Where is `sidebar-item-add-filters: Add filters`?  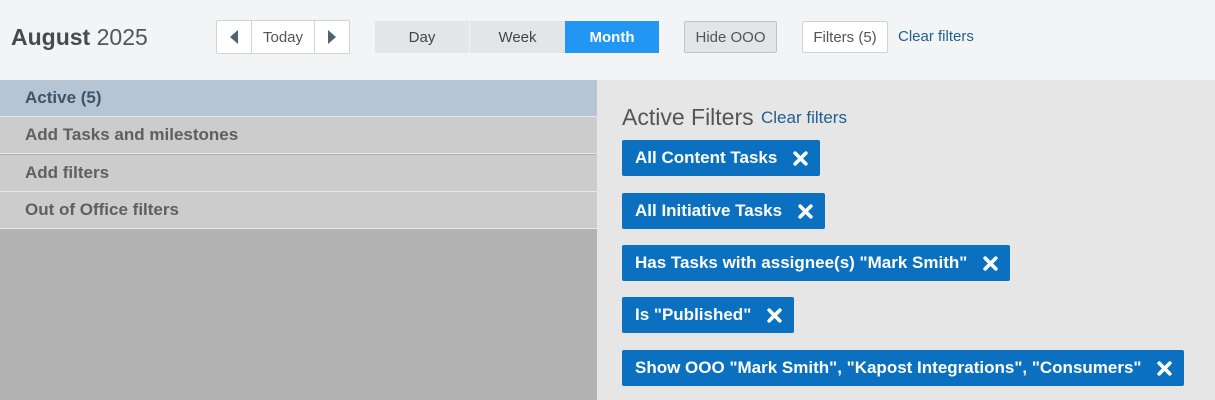 sidebar-item-add-filters: Add filters is located at coordinates (298, 173).